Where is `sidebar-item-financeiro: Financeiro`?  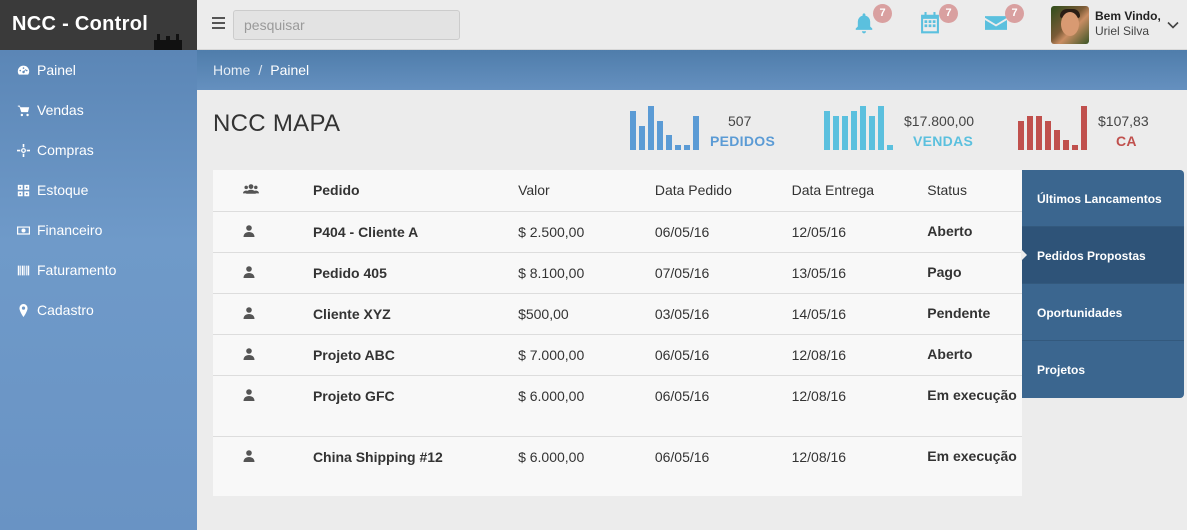 sidebar-item-financeiro: Financeiro is located at coordinates (98, 230).